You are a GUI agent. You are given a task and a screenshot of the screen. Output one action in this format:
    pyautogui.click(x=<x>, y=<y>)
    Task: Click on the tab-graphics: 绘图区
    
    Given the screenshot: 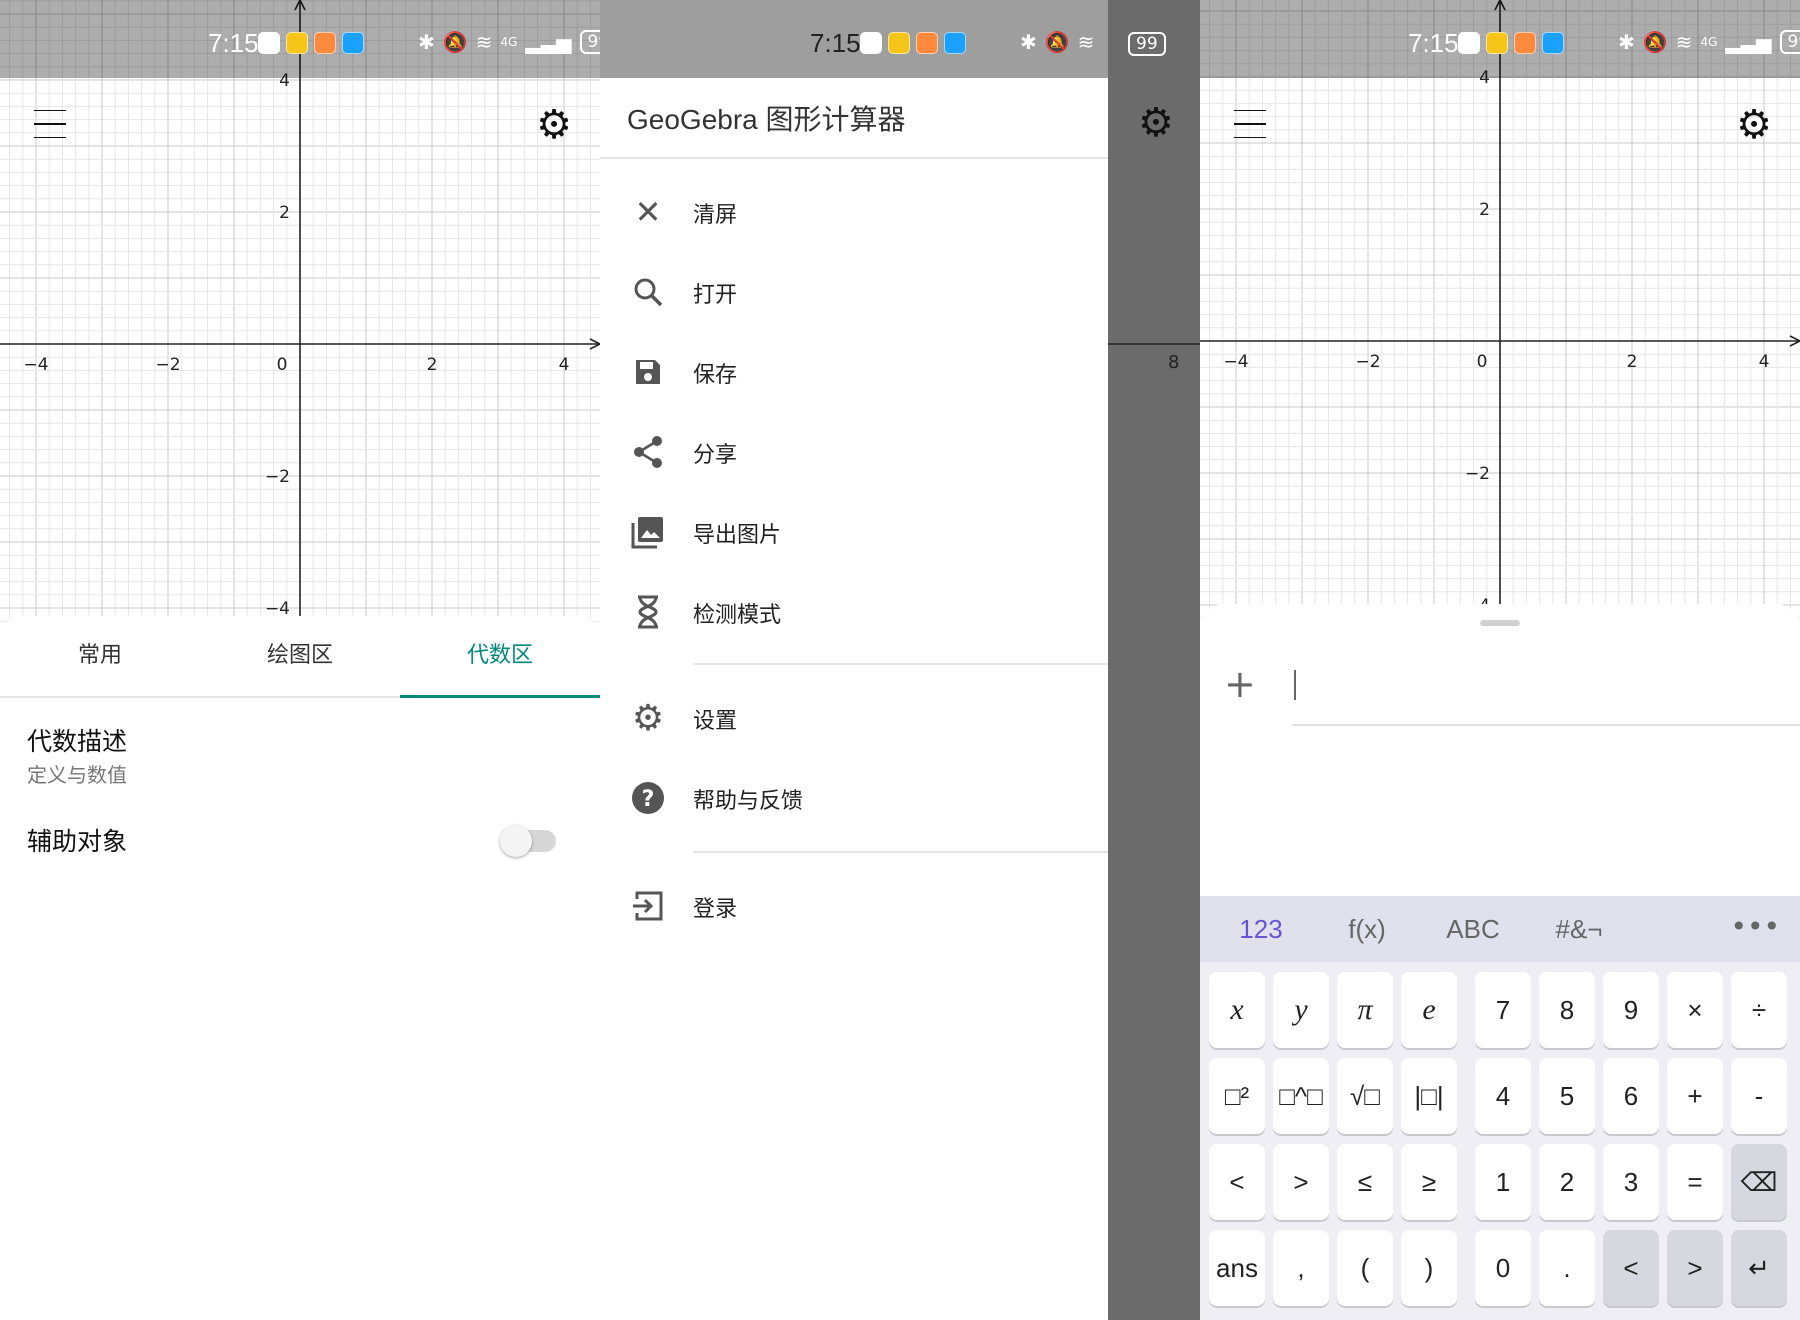 What is the action you would take?
    pyautogui.click(x=300, y=656)
    